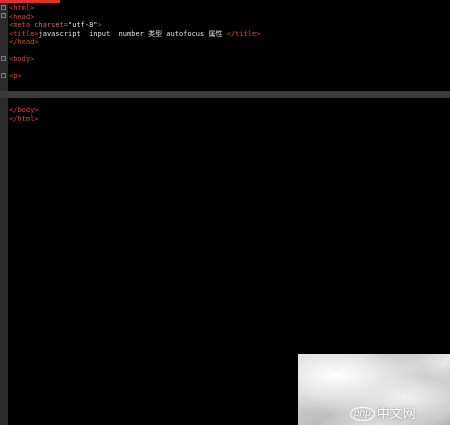 The width and height of the screenshot is (450, 425). I want to click on code-line: - <body>, so click(225, 59).